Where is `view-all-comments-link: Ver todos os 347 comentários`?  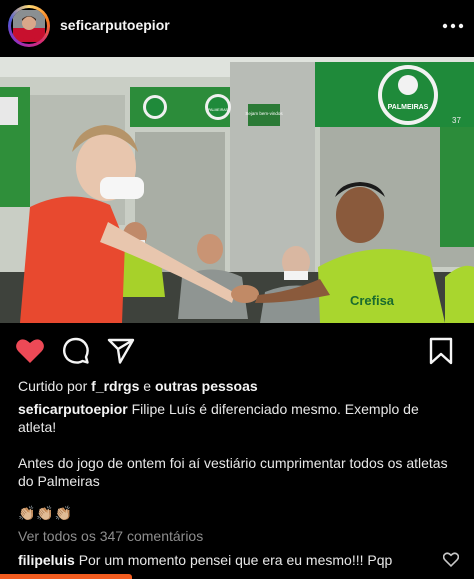 view-all-comments-link: Ver todos os 347 comentários is located at coordinates (110, 536).